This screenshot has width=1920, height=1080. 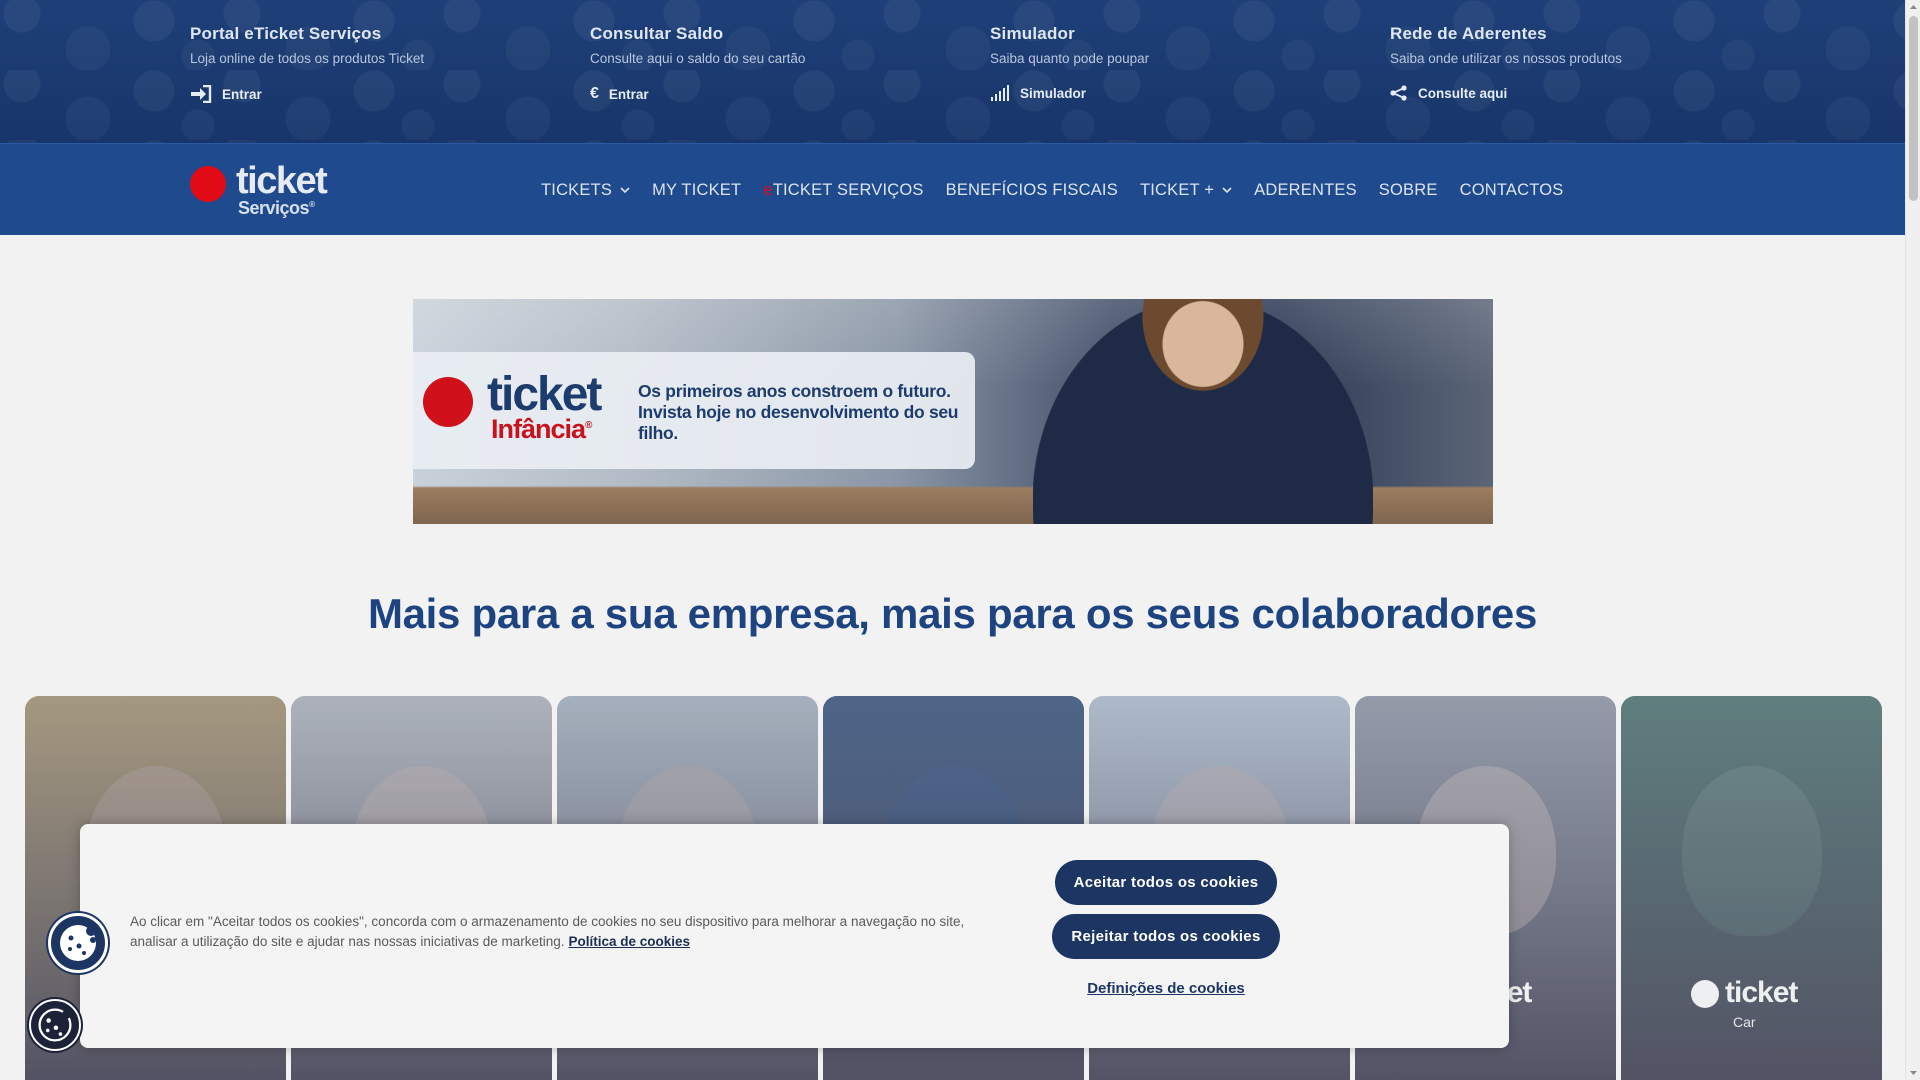 I want to click on cookie-policy-link: Política de cookies, so click(x=630, y=941).